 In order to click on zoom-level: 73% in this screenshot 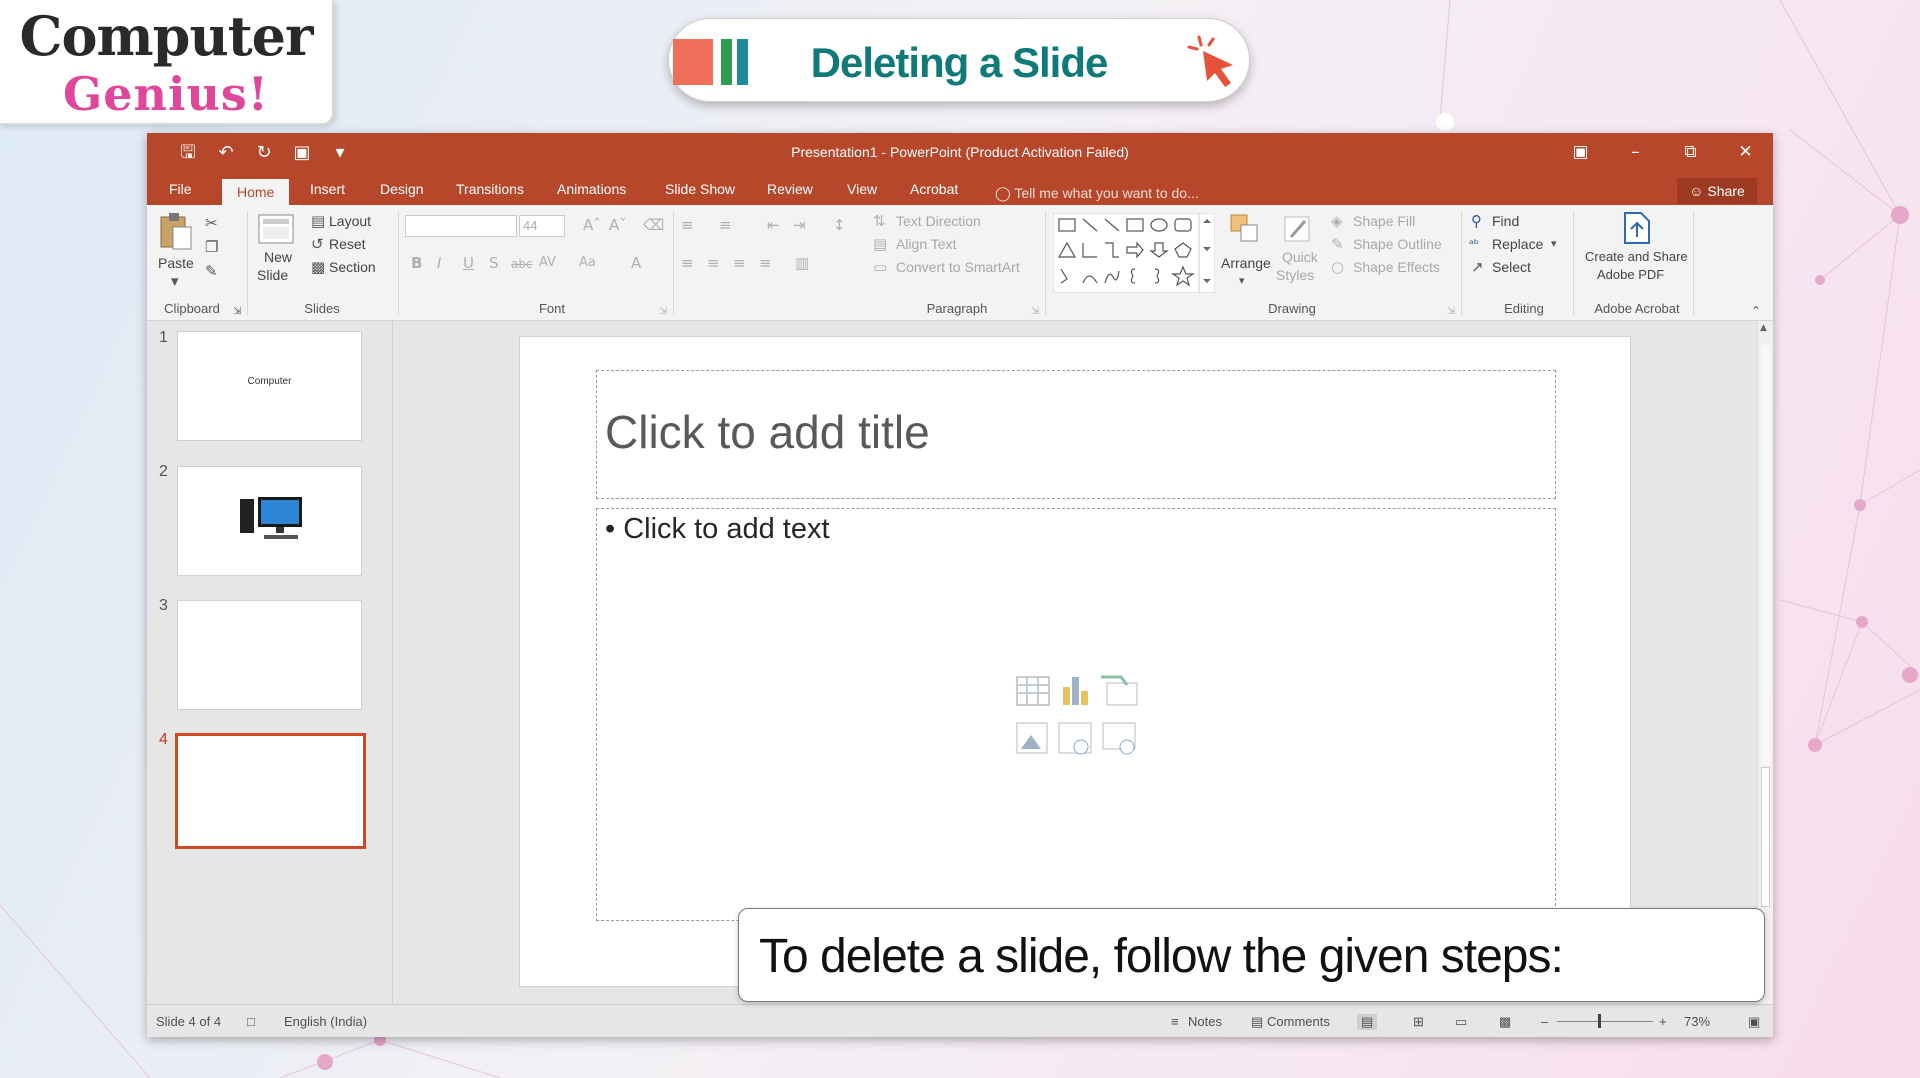, I will do `click(1697, 1021)`.